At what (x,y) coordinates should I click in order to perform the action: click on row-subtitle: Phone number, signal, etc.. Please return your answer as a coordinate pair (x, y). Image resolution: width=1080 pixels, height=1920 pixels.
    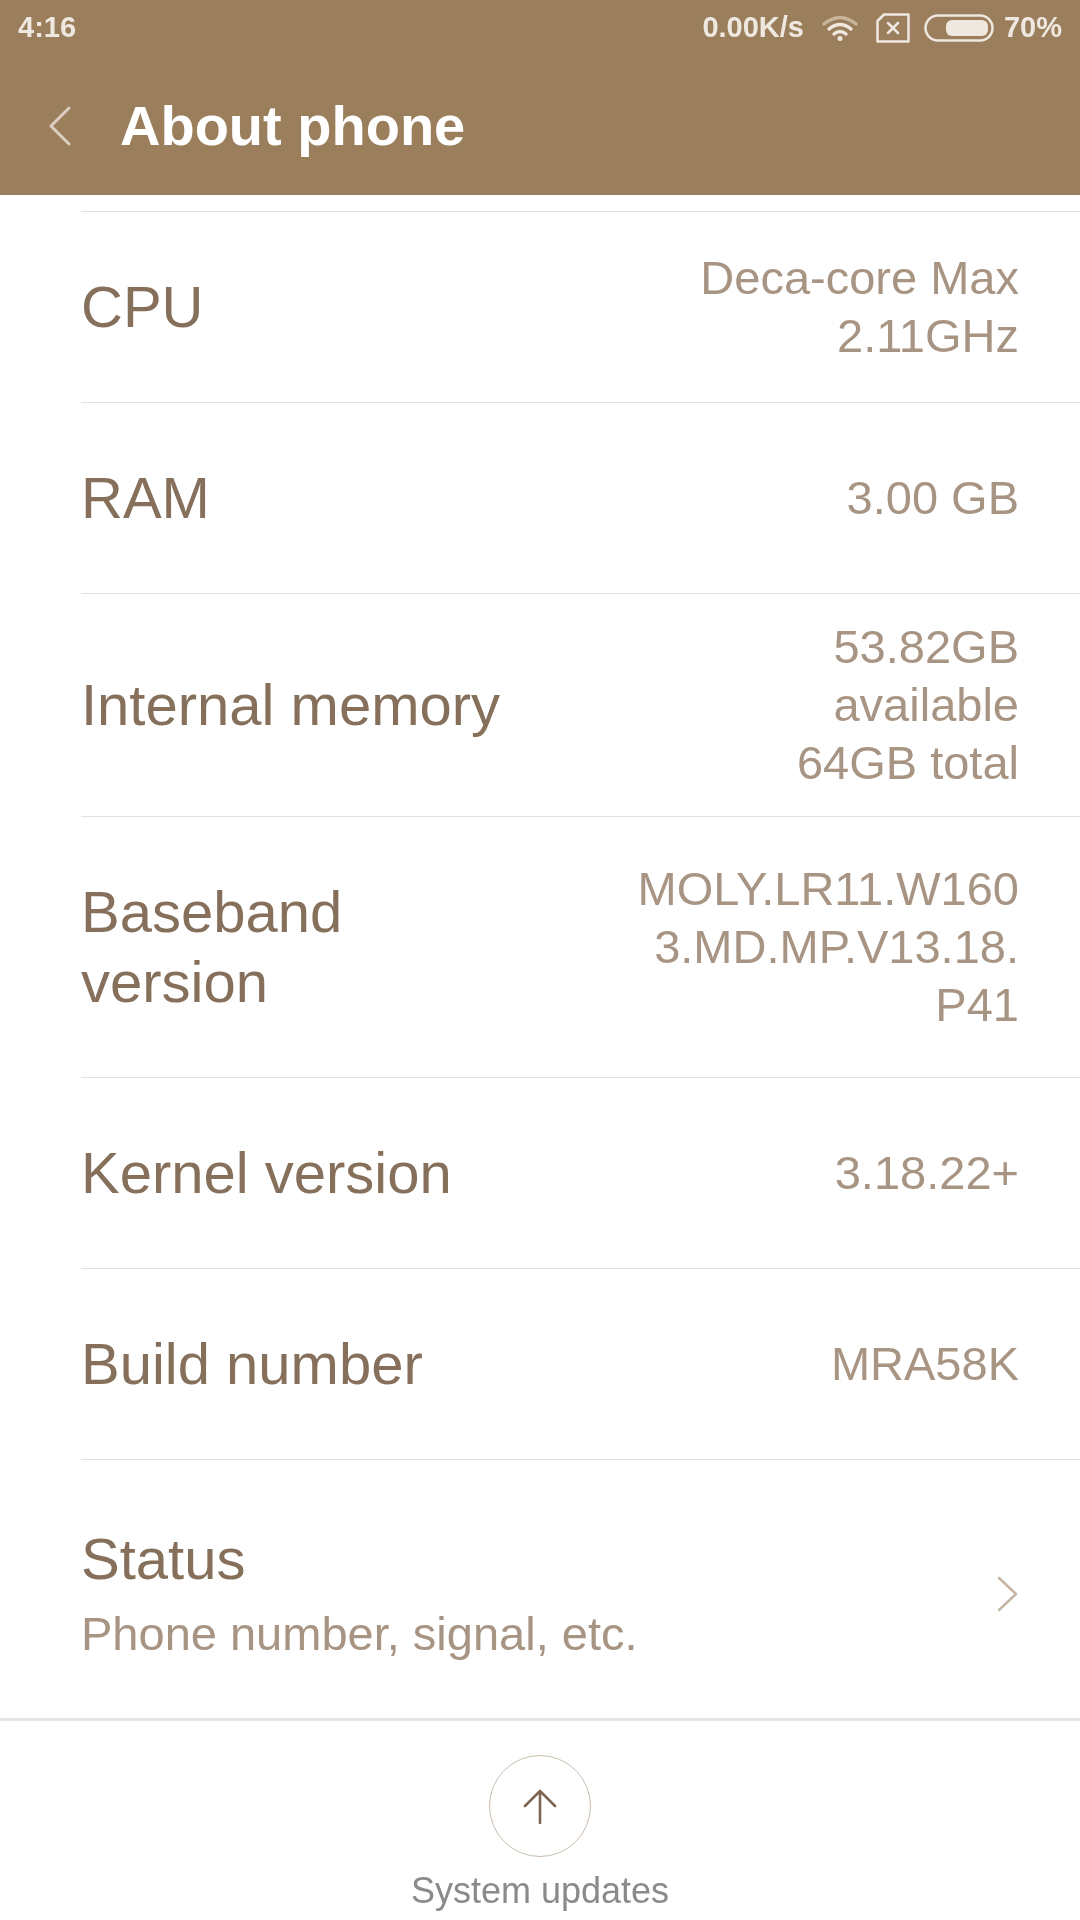
    Looking at the image, I should click on (359, 1633).